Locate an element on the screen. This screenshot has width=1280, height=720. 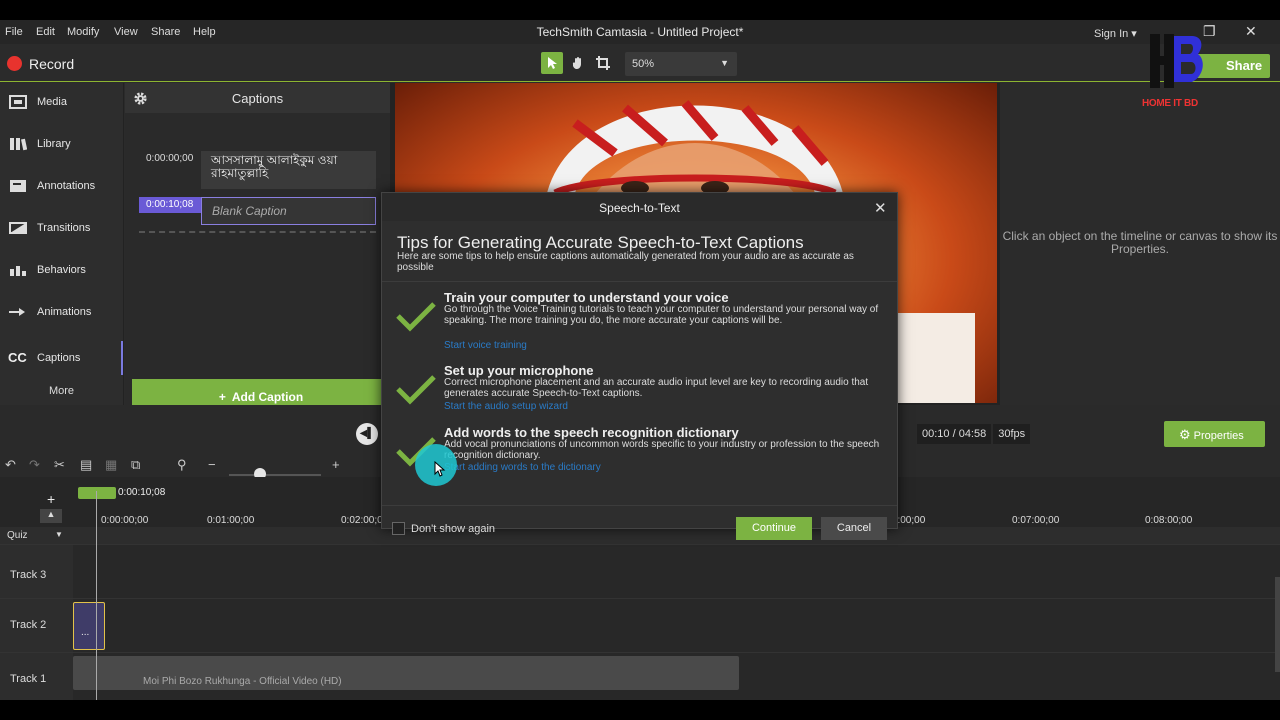
timeline-scrollbar is located at coordinates (1277, 624).